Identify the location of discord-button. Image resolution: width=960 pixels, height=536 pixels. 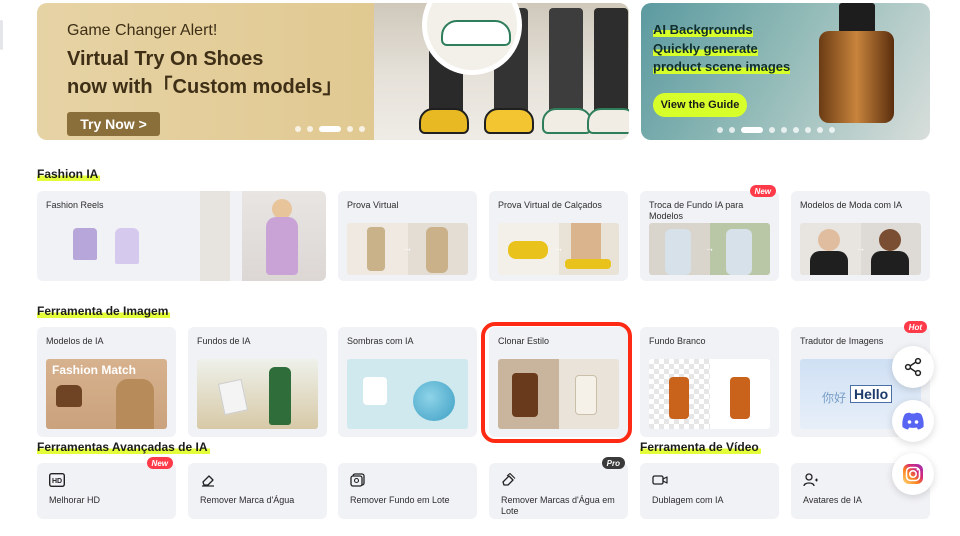
(913, 421).